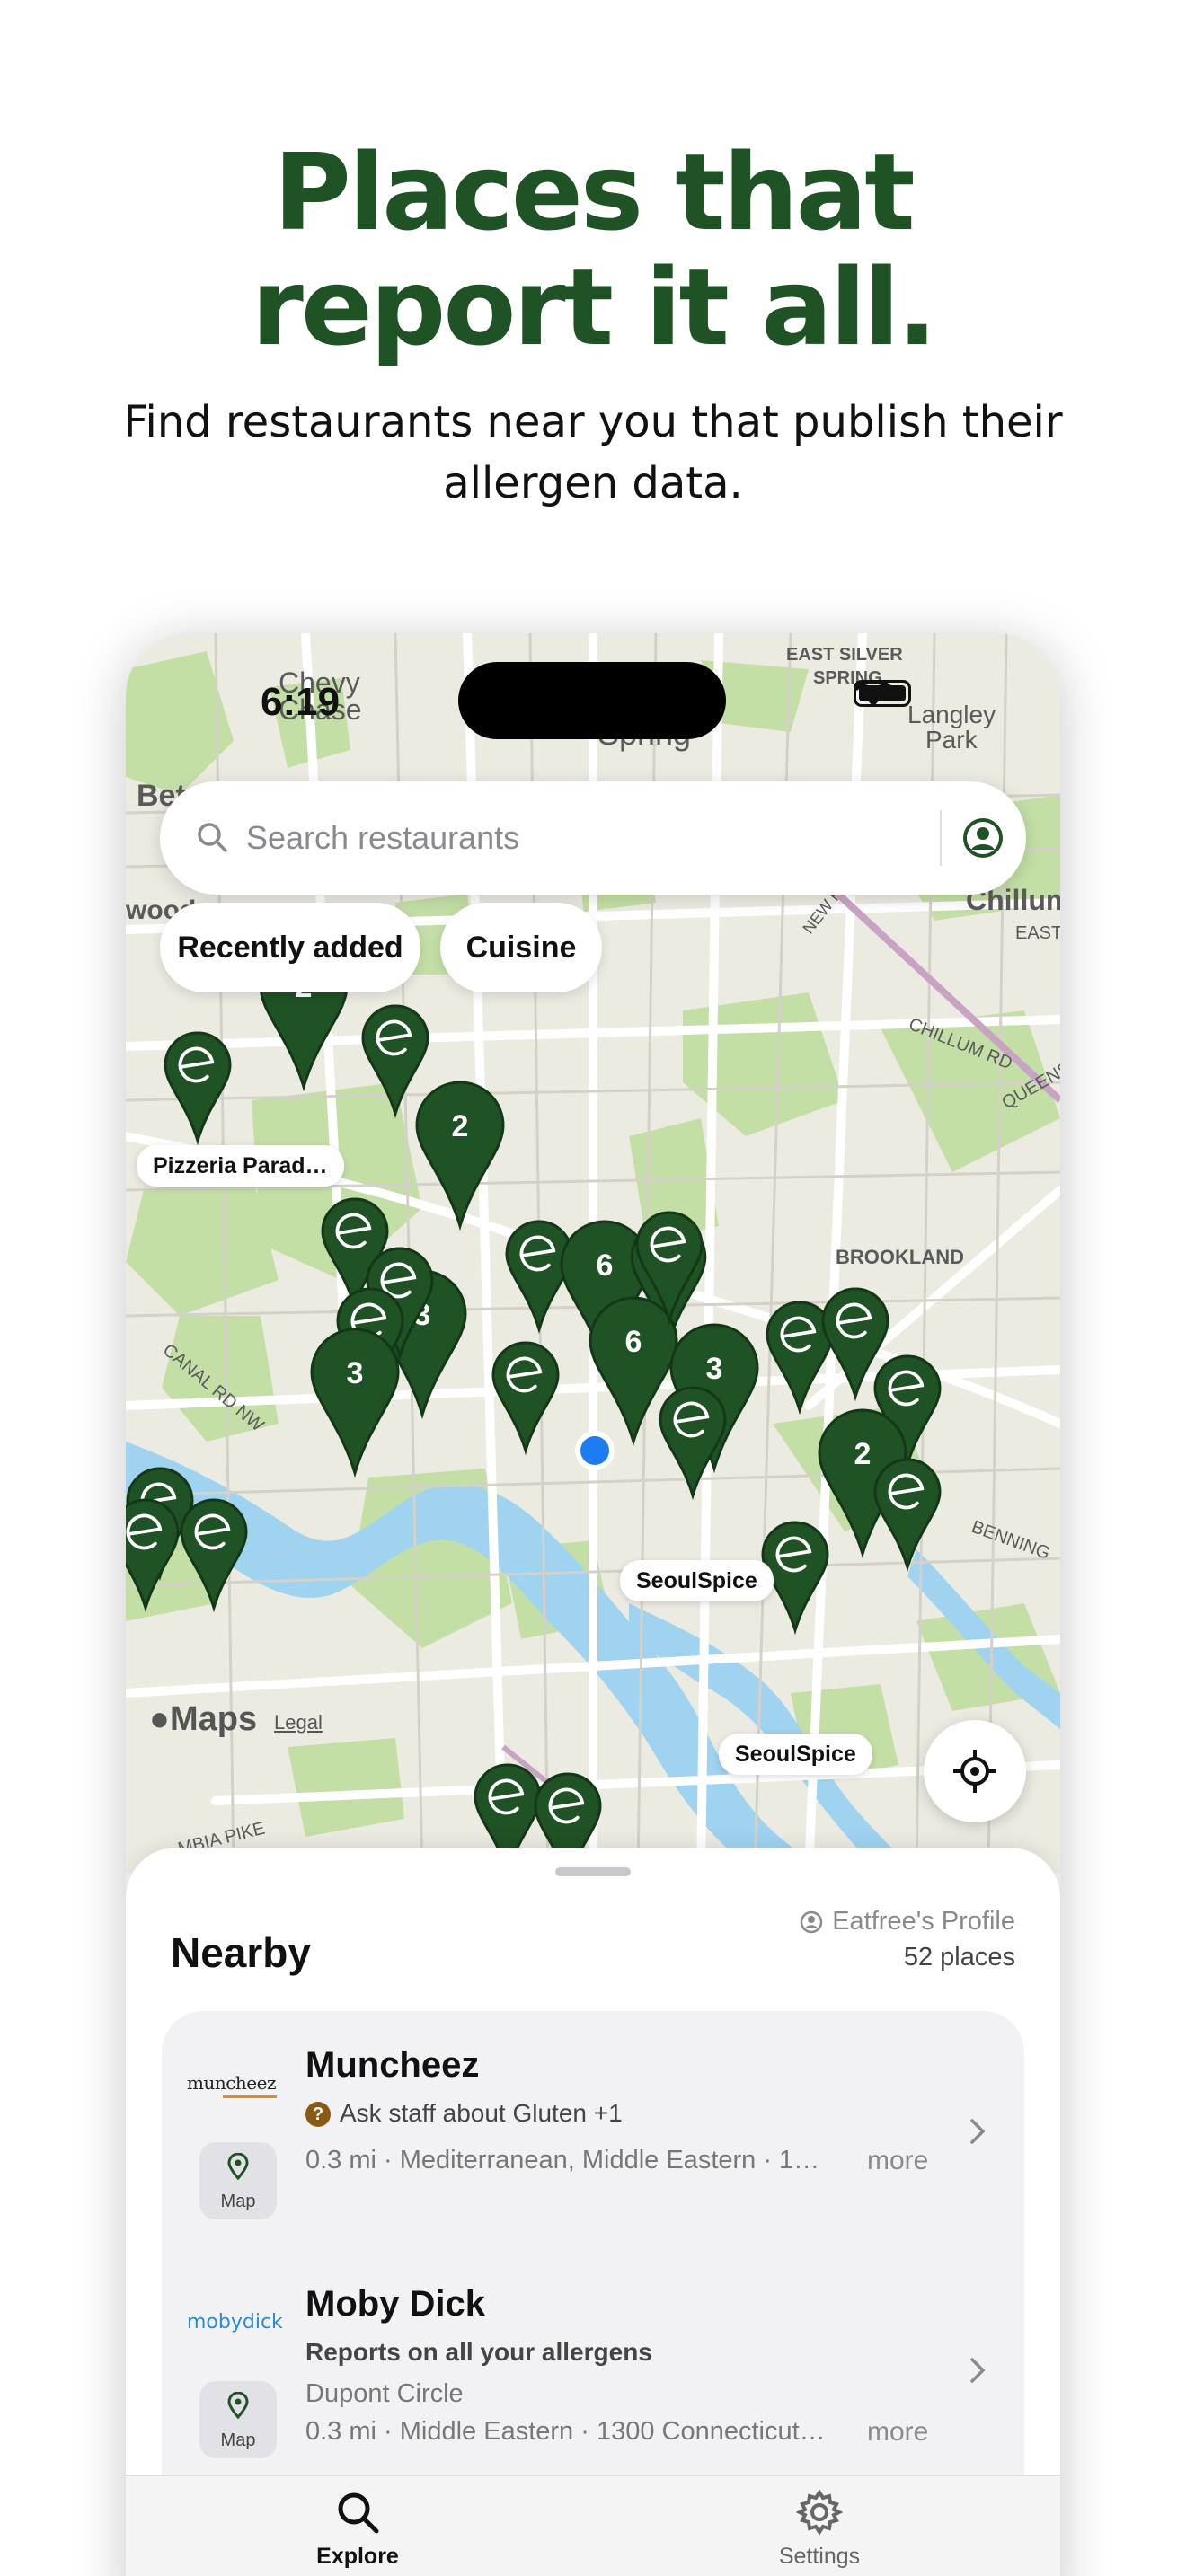 The width and height of the screenshot is (1186, 2576). What do you see at coordinates (873, 693) in the screenshot?
I see `wifi-icon` at bounding box center [873, 693].